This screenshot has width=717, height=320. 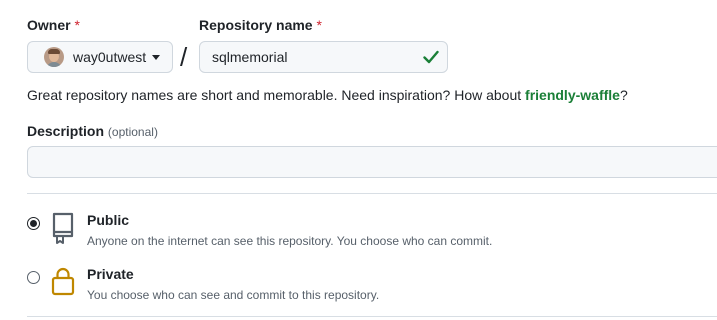 I want to click on owner-select-button: way0utwest, so click(x=100, y=57).